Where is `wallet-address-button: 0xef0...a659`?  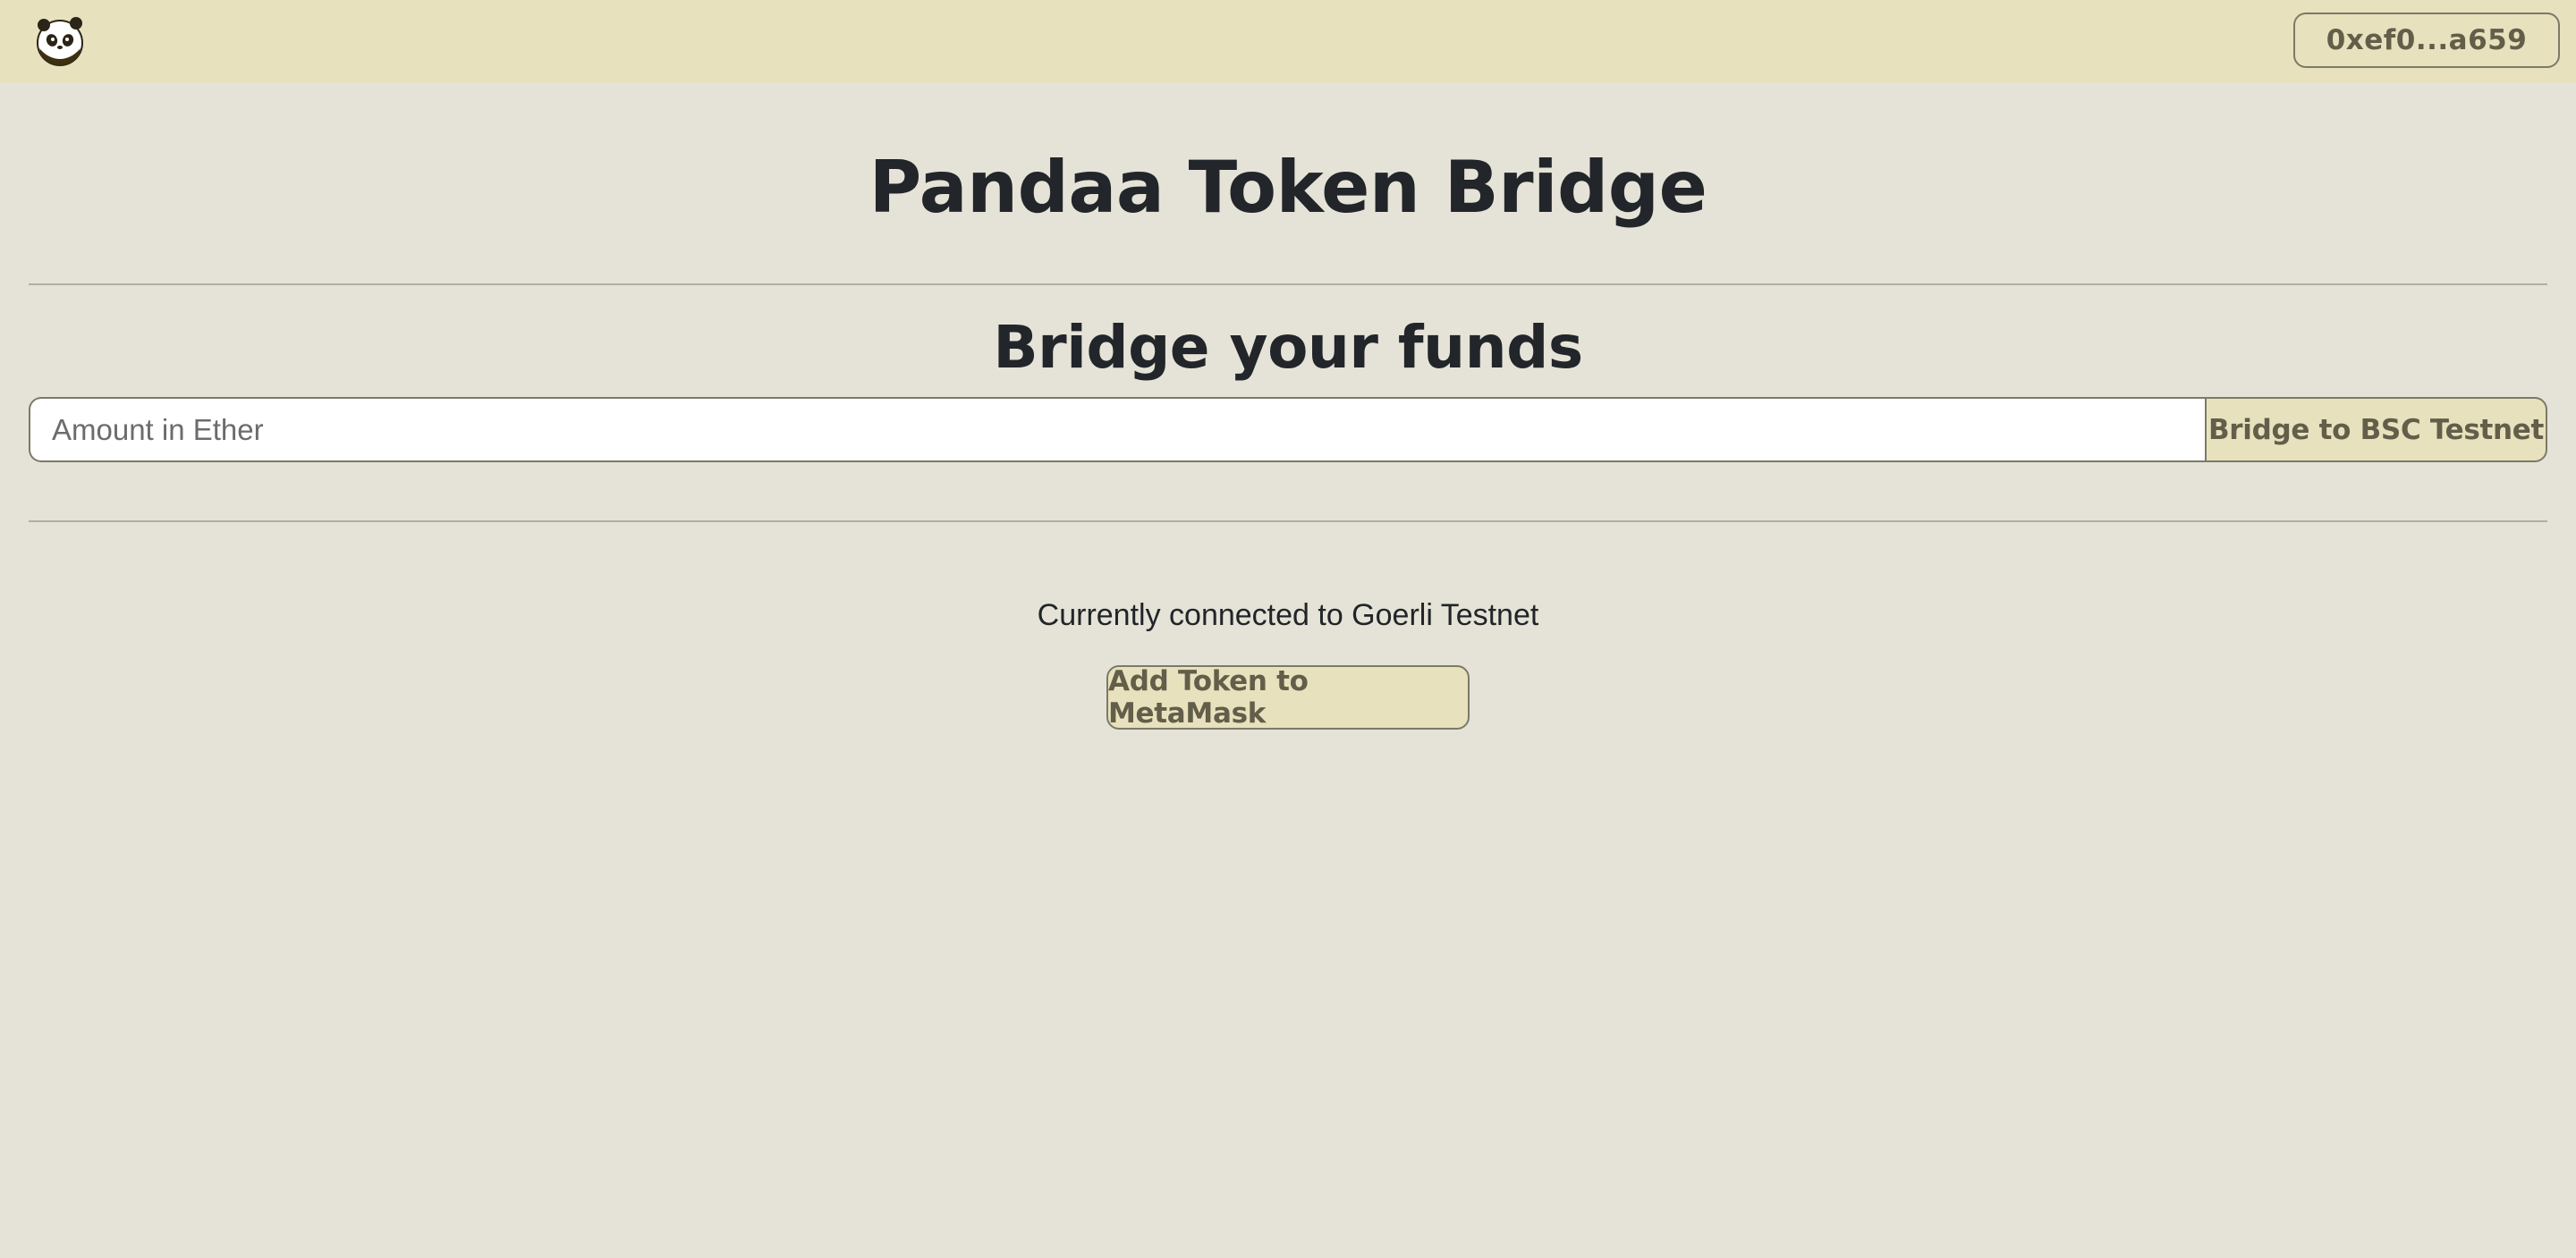
wallet-address-button: 0xef0...a659 is located at coordinates (2426, 40).